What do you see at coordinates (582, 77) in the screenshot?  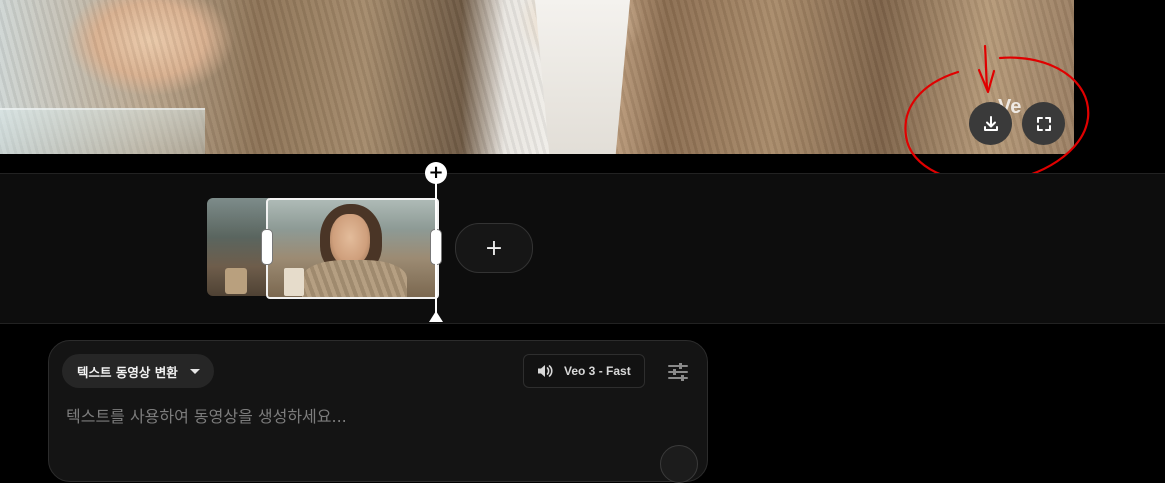 I see `preview-shirt` at bounding box center [582, 77].